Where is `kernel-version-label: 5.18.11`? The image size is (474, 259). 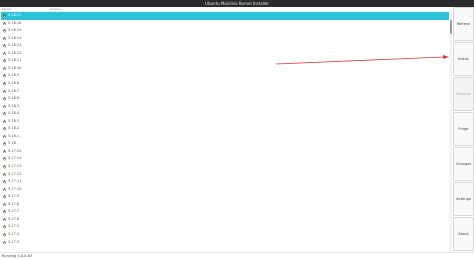 kernel-version-label: 5.18.11 is located at coordinates (15, 60).